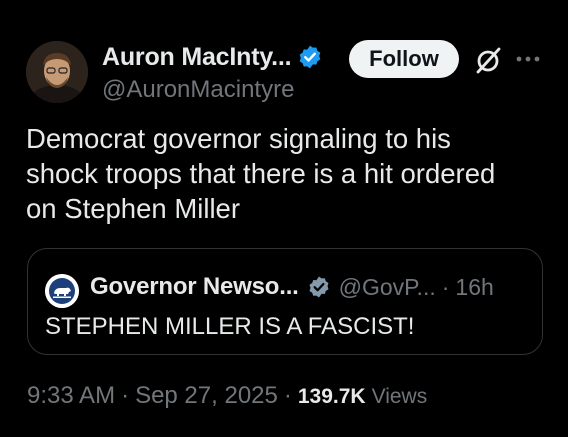  I want to click on quoted-tweet-text: STEPHEN MILLER IS A FASCIST!, so click(230, 326).